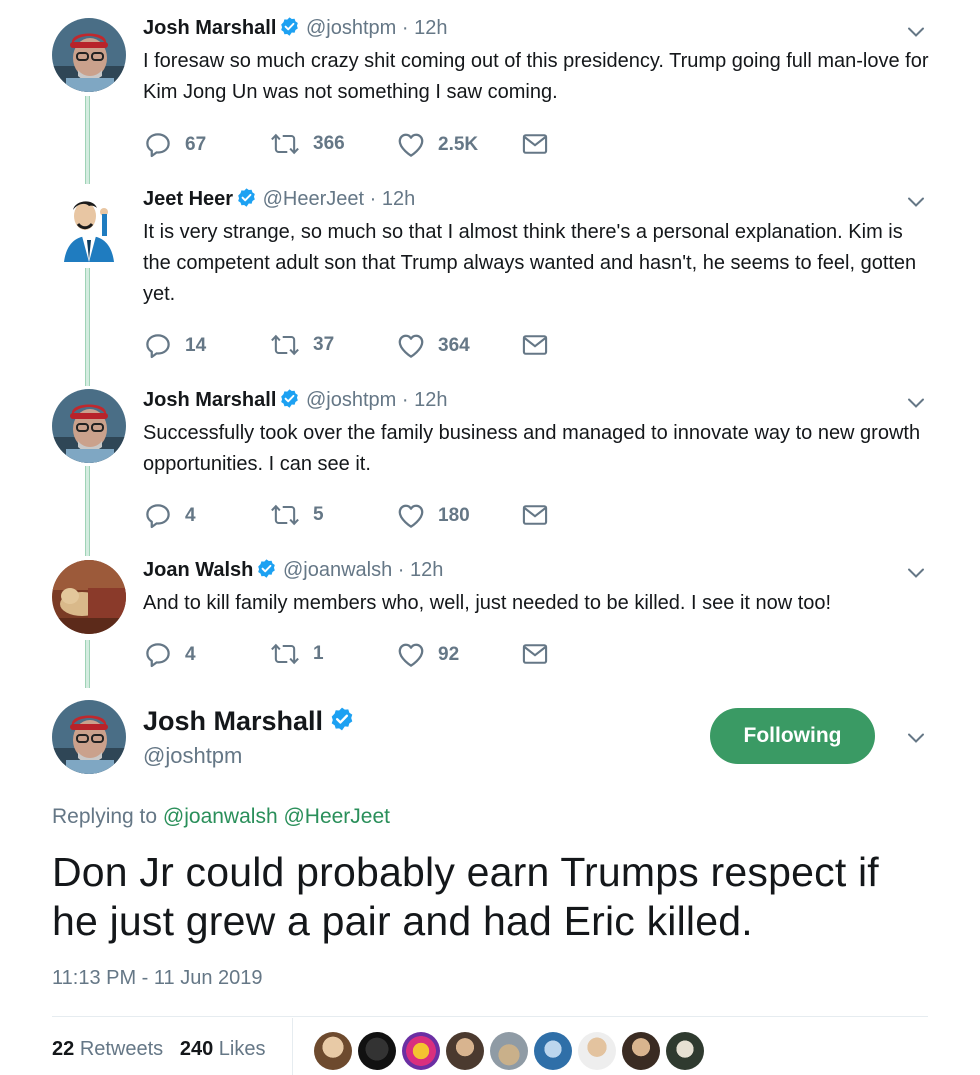 The height and width of the screenshot is (1075, 980). I want to click on replying-to: Replying to @joanwalsh @HeerJeet, so click(221, 817).